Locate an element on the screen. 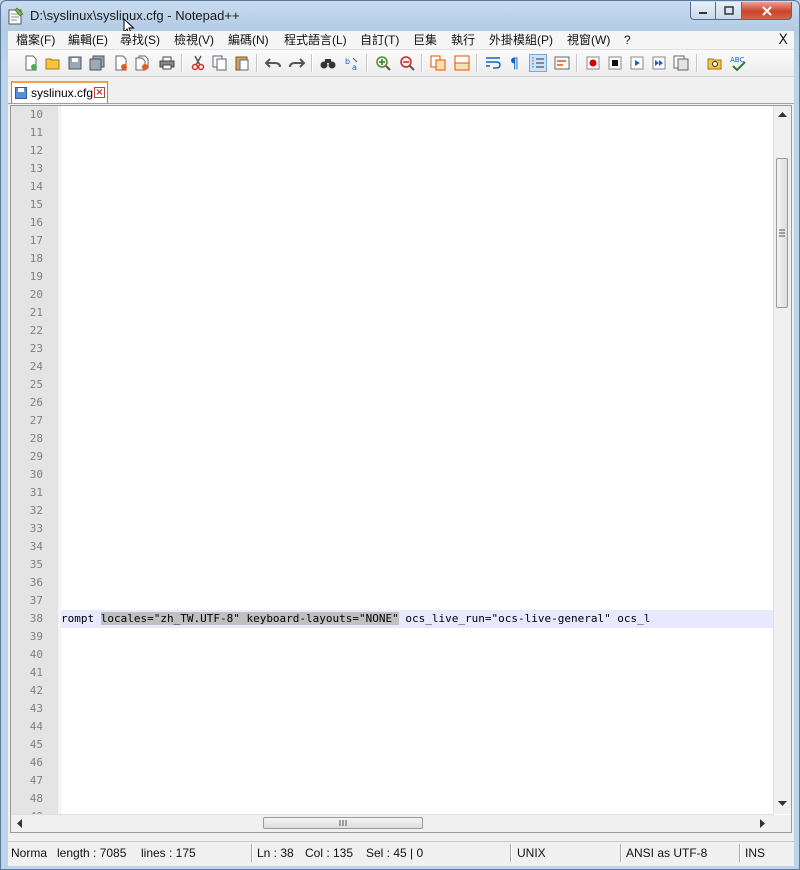 The image size is (800, 870). line-number: 16 is located at coordinates (36, 222).